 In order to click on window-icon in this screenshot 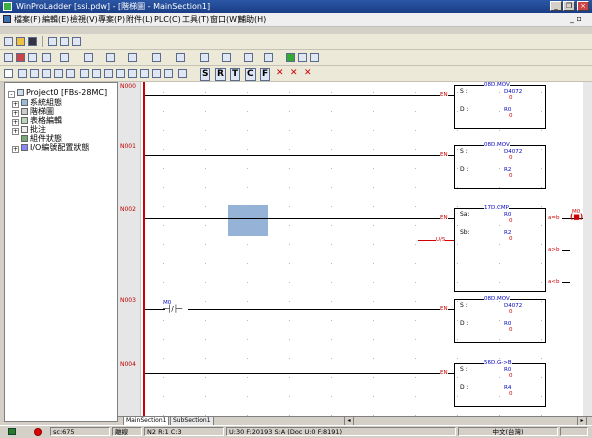, I will do `click(268, 57)`.